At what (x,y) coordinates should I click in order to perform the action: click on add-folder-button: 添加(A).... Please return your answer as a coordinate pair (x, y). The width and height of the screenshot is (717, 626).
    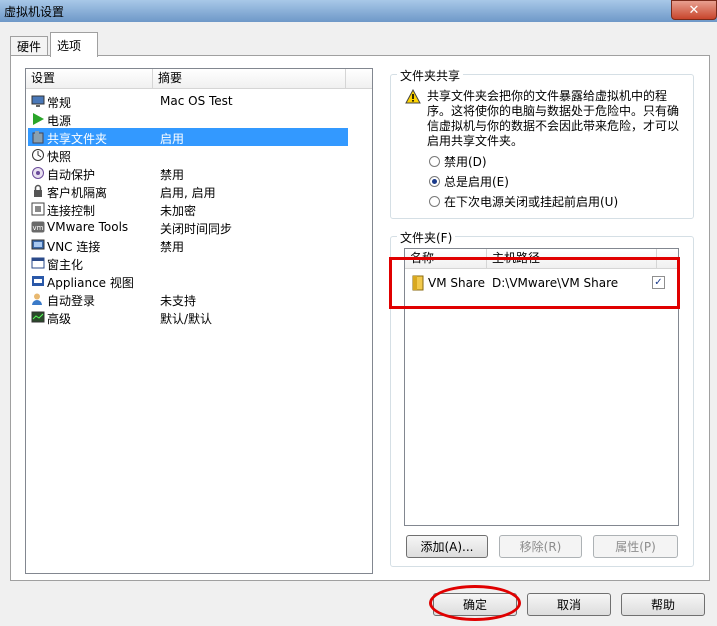
    Looking at the image, I should click on (447, 546).